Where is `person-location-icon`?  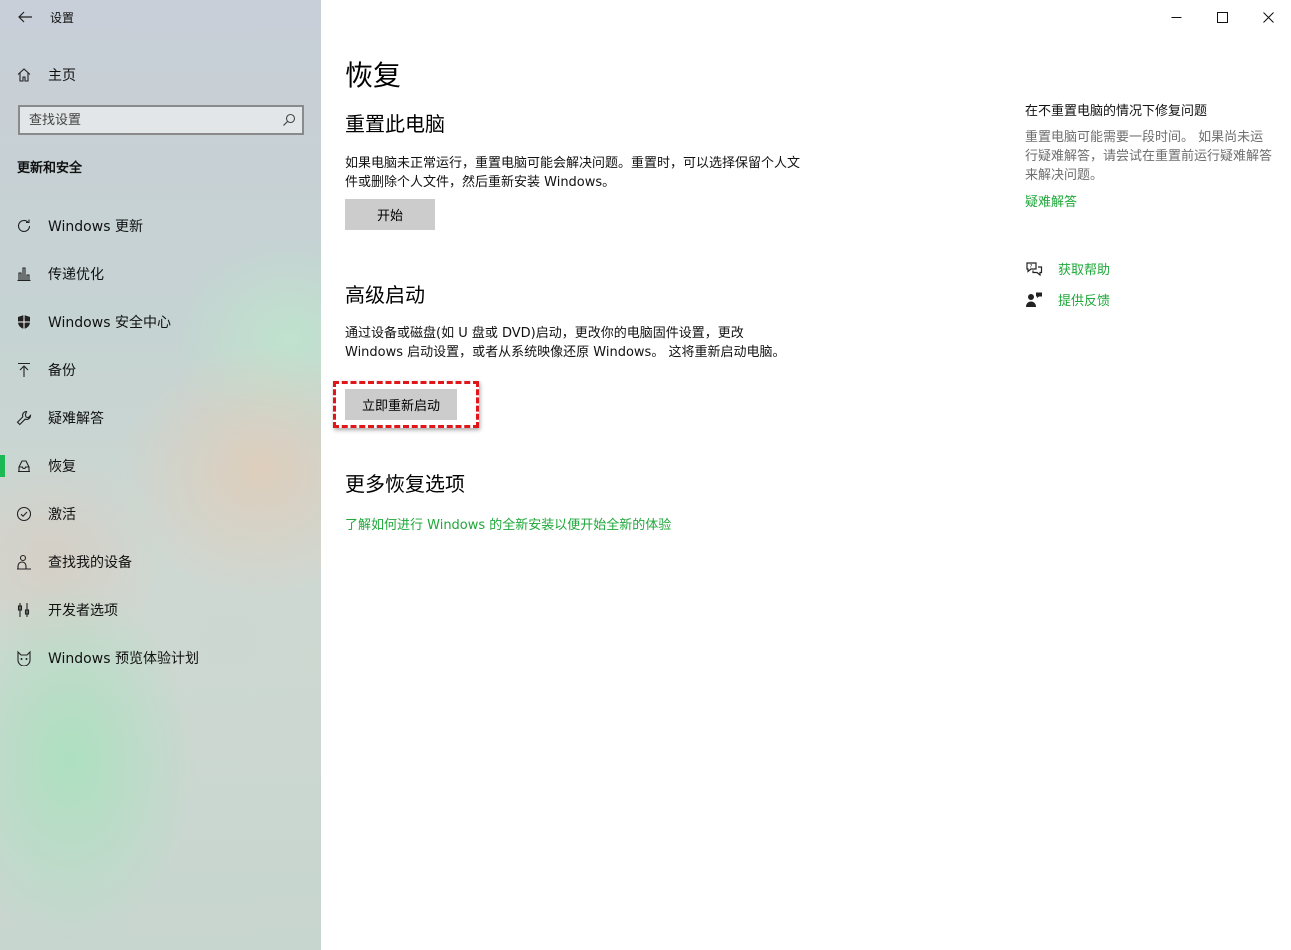 person-location-icon is located at coordinates (24, 562).